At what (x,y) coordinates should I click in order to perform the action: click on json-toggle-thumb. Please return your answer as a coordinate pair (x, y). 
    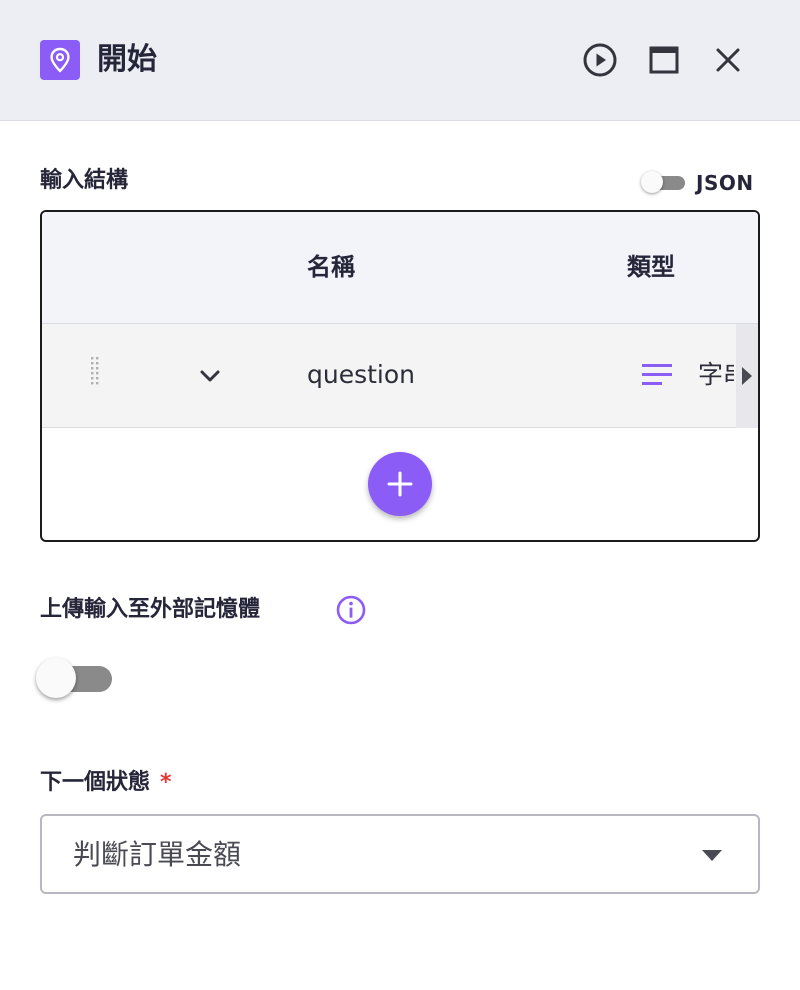
    Looking at the image, I should click on (652, 182).